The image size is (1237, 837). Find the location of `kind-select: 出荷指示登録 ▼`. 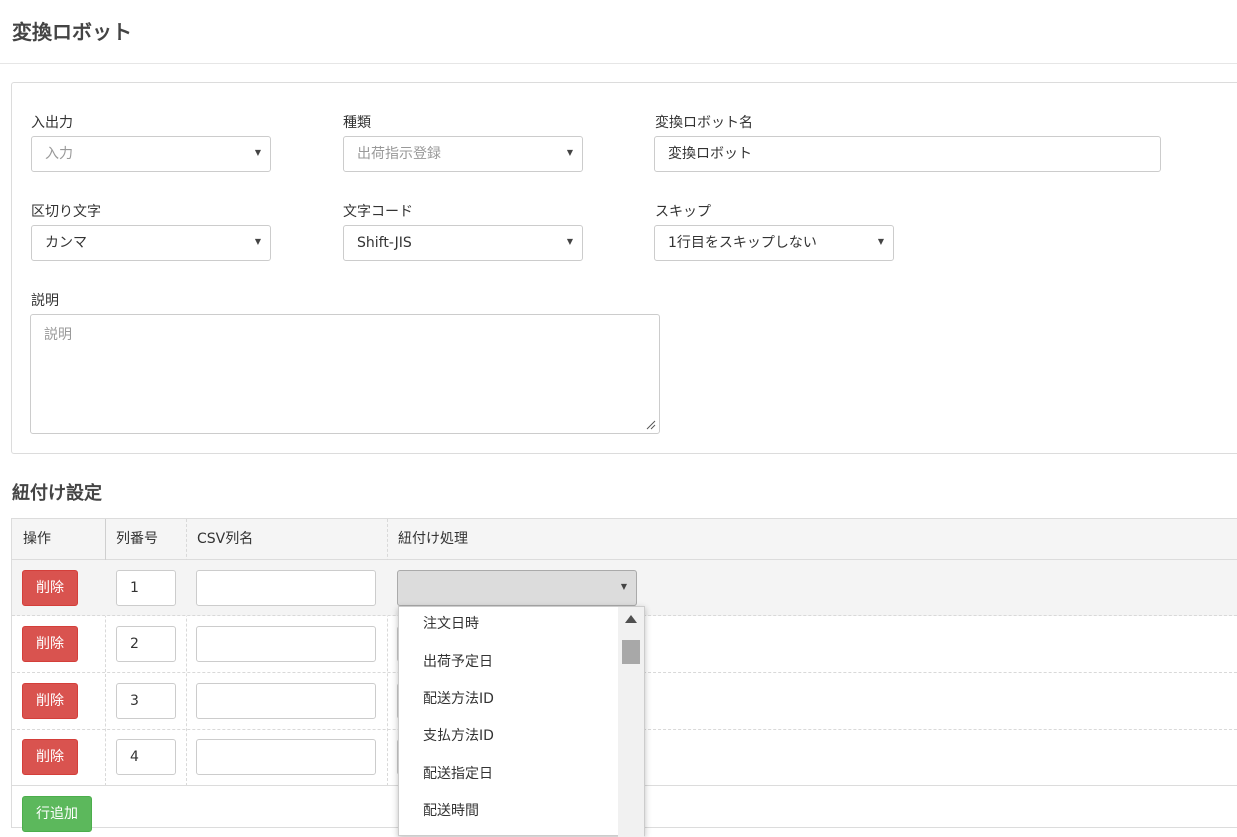

kind-select: 出荷指示登録 ▼ is located at coordinates (463, 154).